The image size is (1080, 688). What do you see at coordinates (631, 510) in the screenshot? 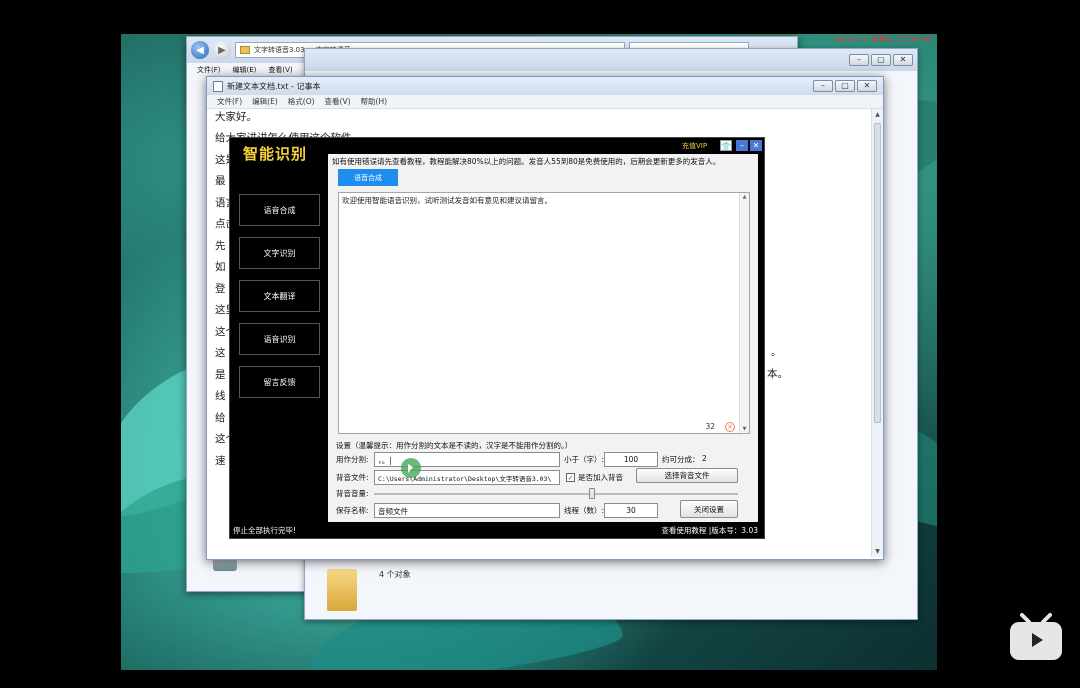
I see `threads-input: 30` at bounding box center [631, 510].